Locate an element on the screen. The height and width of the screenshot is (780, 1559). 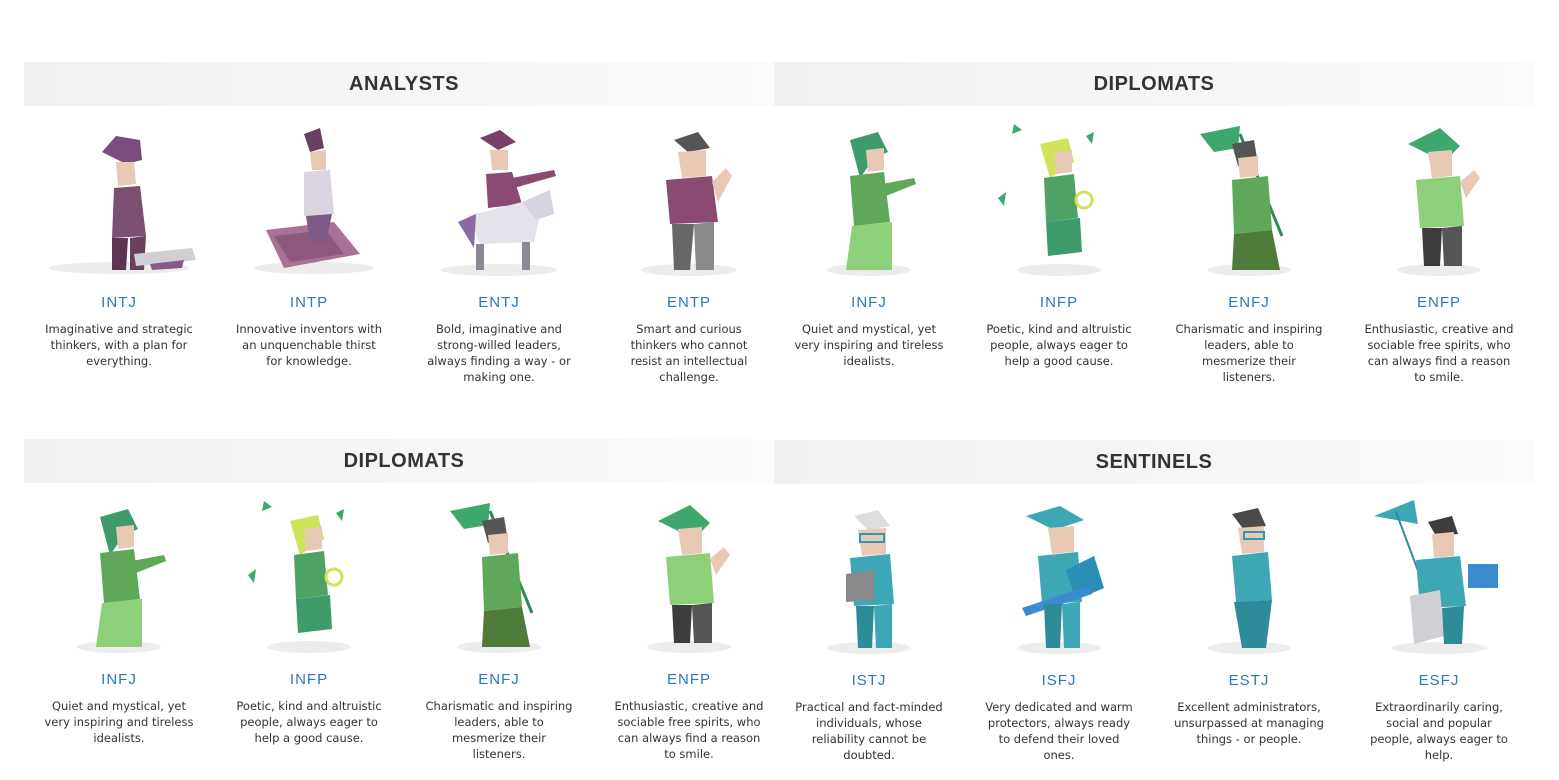
top-cutoff-strip is located at coordinates (779, 3).